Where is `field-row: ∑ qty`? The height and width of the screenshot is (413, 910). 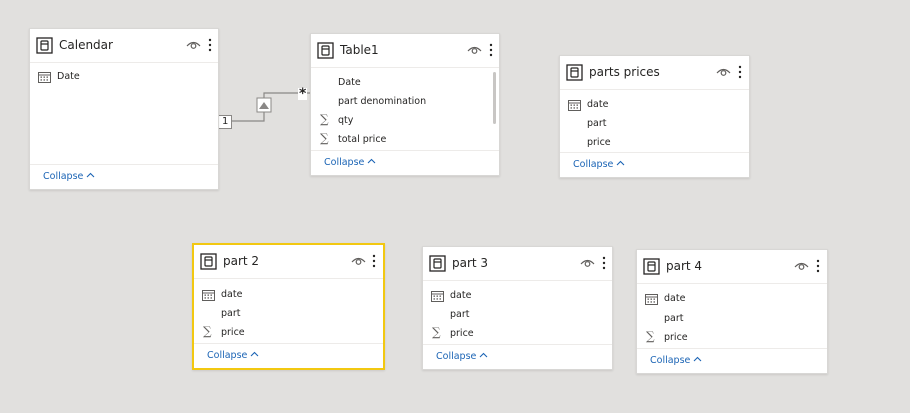
field-row: ∑ qty is located at coordinates (405, 121).